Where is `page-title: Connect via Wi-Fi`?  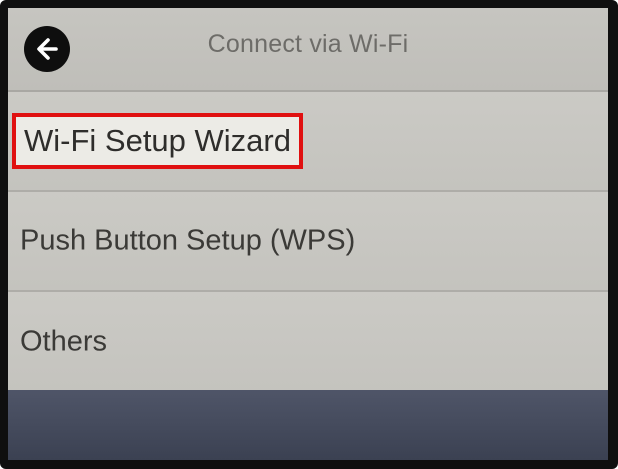 page-title: Connect via Wi-Fi is located at coordinates (308, 44).